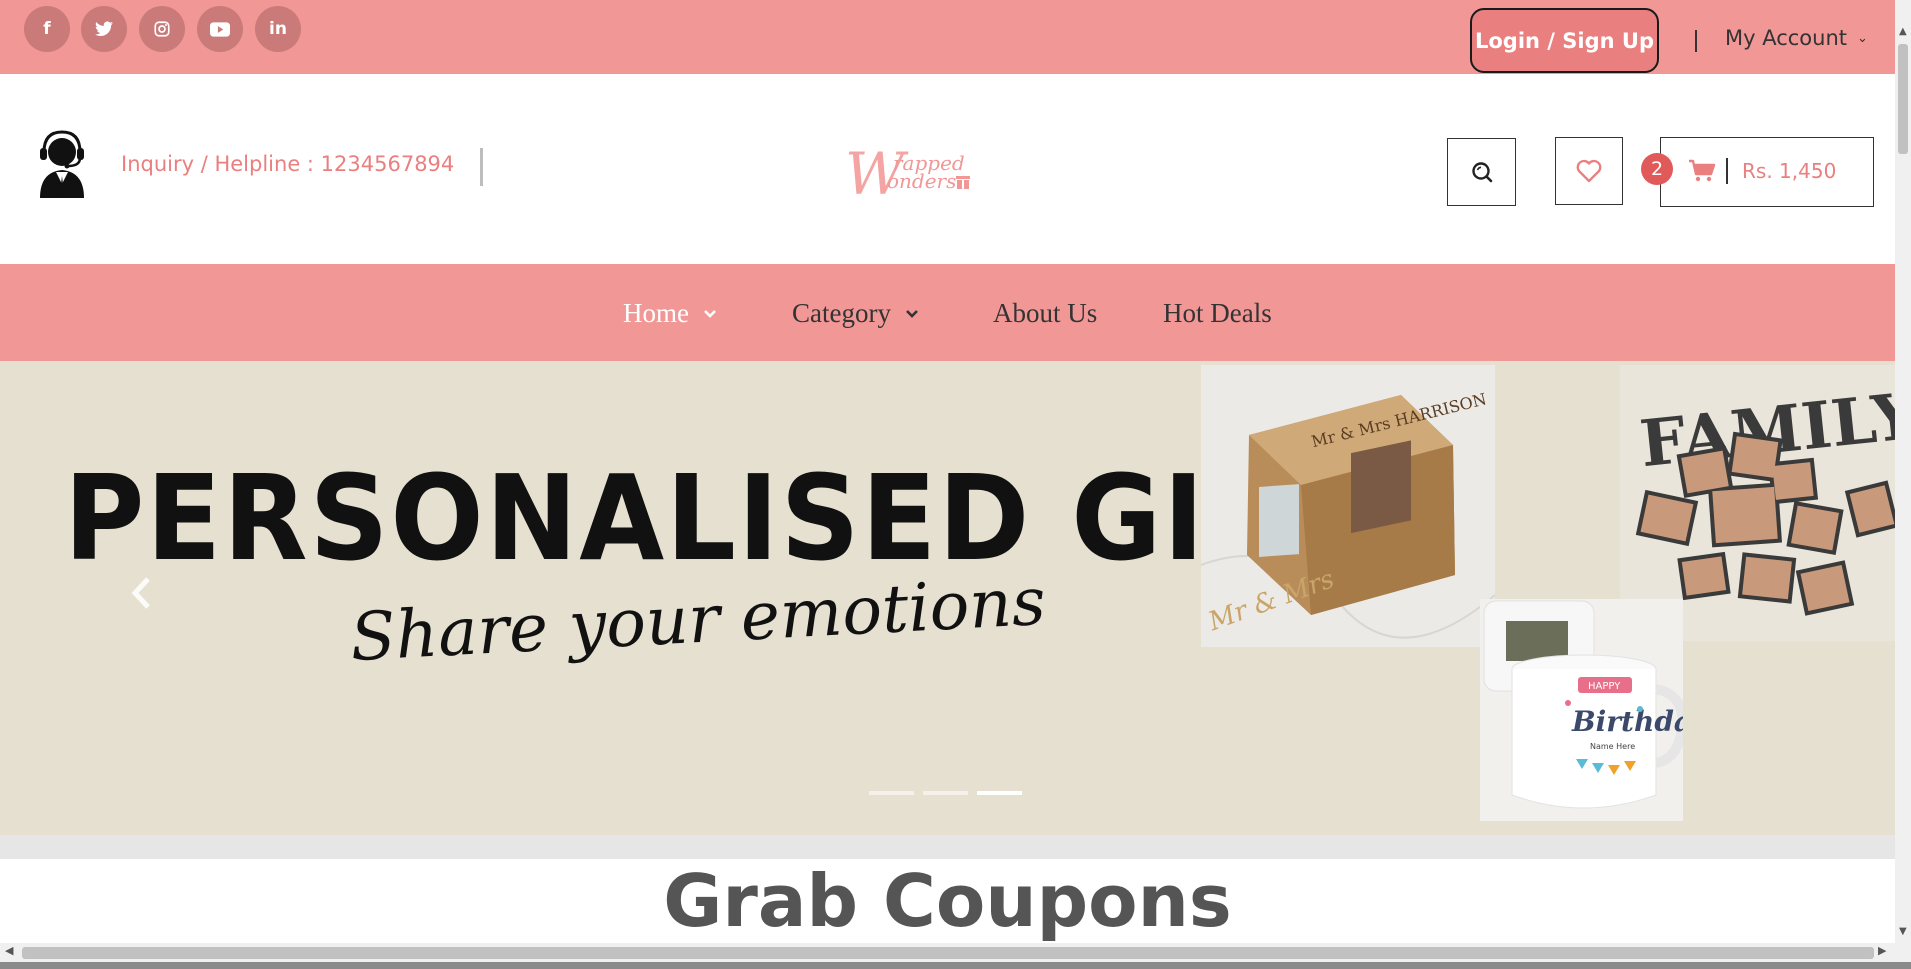 The height and width of the screenshot is (969, 1911). What do you see at coordinates (1627, 721) in the screenshot?
I see `mug-text: Birthday` at bounding box center [1627, 721].